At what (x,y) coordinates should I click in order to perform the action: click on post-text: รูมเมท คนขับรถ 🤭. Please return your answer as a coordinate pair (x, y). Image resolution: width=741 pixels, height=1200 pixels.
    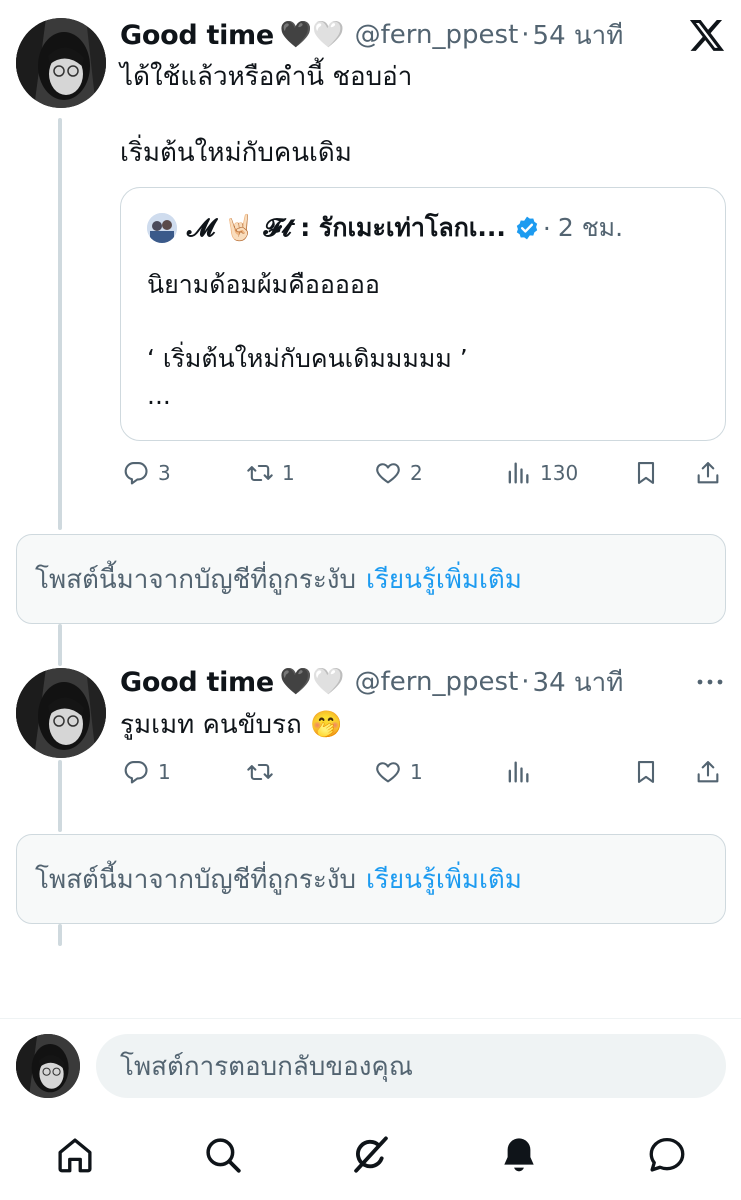
    Looking at the image, I should click on (231, 725).